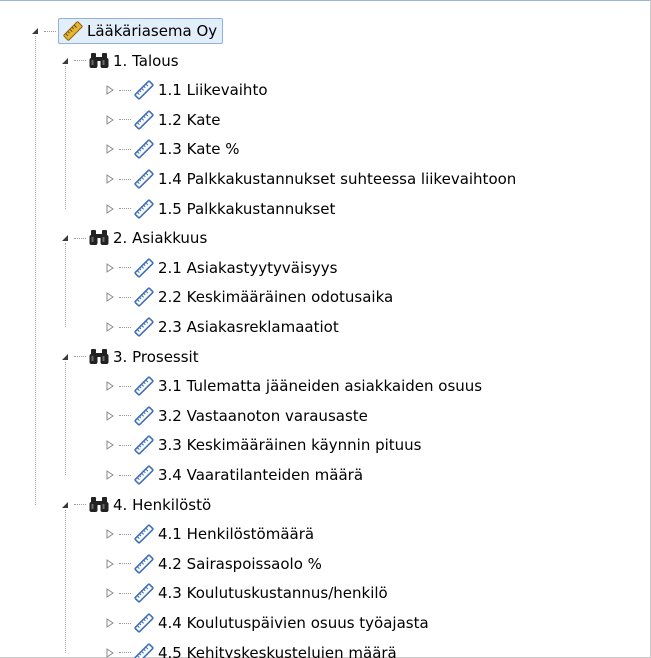 The width and height of the screenshot is (651, 658). I want to click on tree-item-node: 1.3 Kate %, so click(172, 149).